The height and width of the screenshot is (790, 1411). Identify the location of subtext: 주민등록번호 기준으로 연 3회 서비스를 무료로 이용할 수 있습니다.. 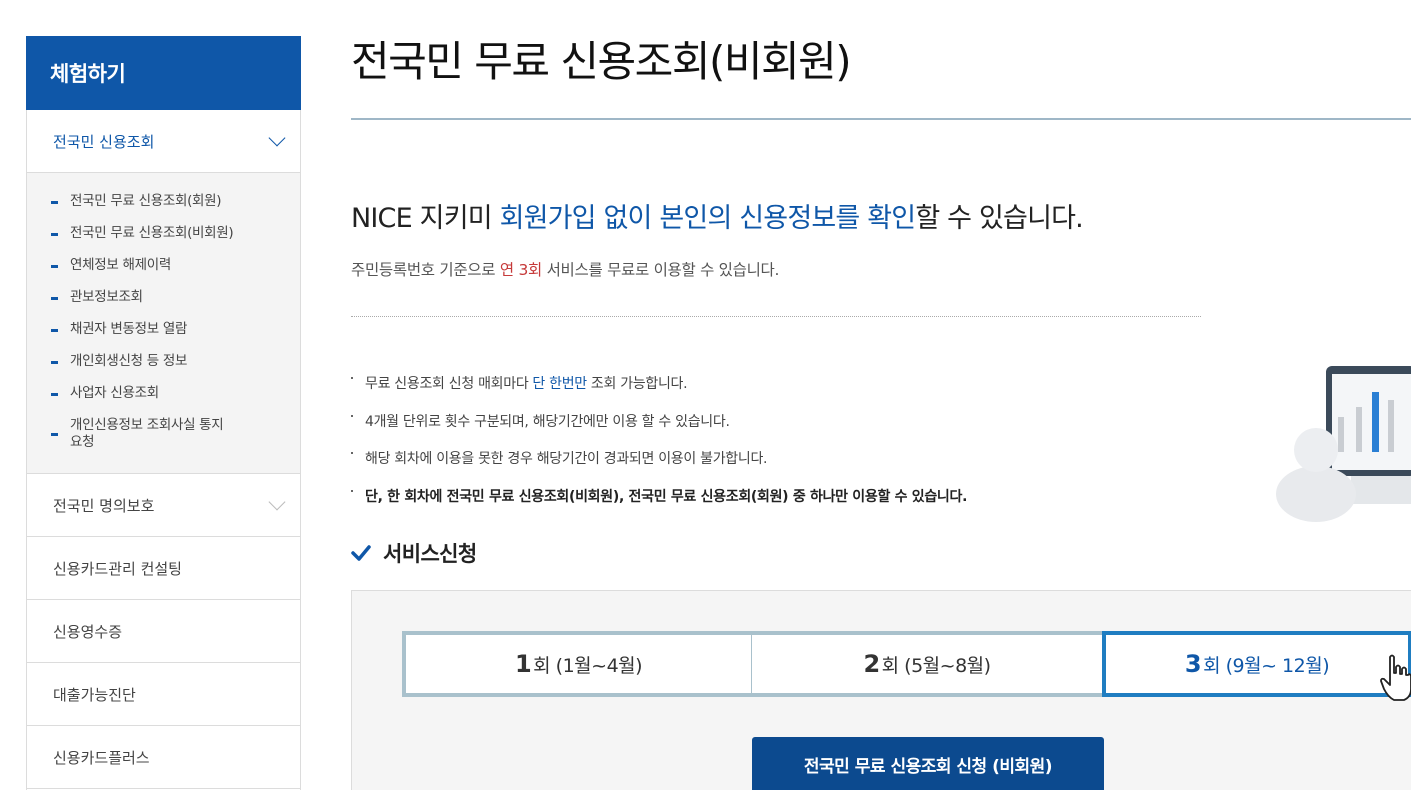
(565, 269).